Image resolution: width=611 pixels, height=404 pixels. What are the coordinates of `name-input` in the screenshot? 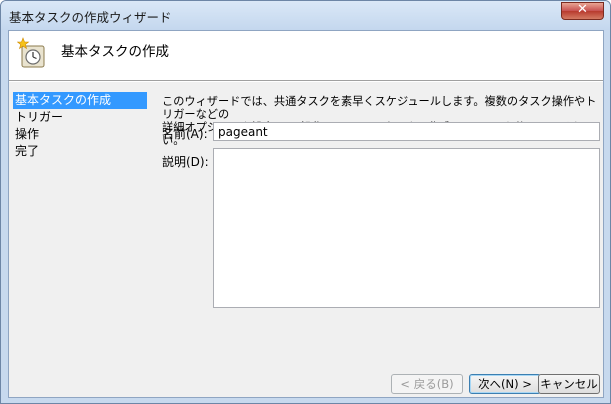 It's located at (406, 131).